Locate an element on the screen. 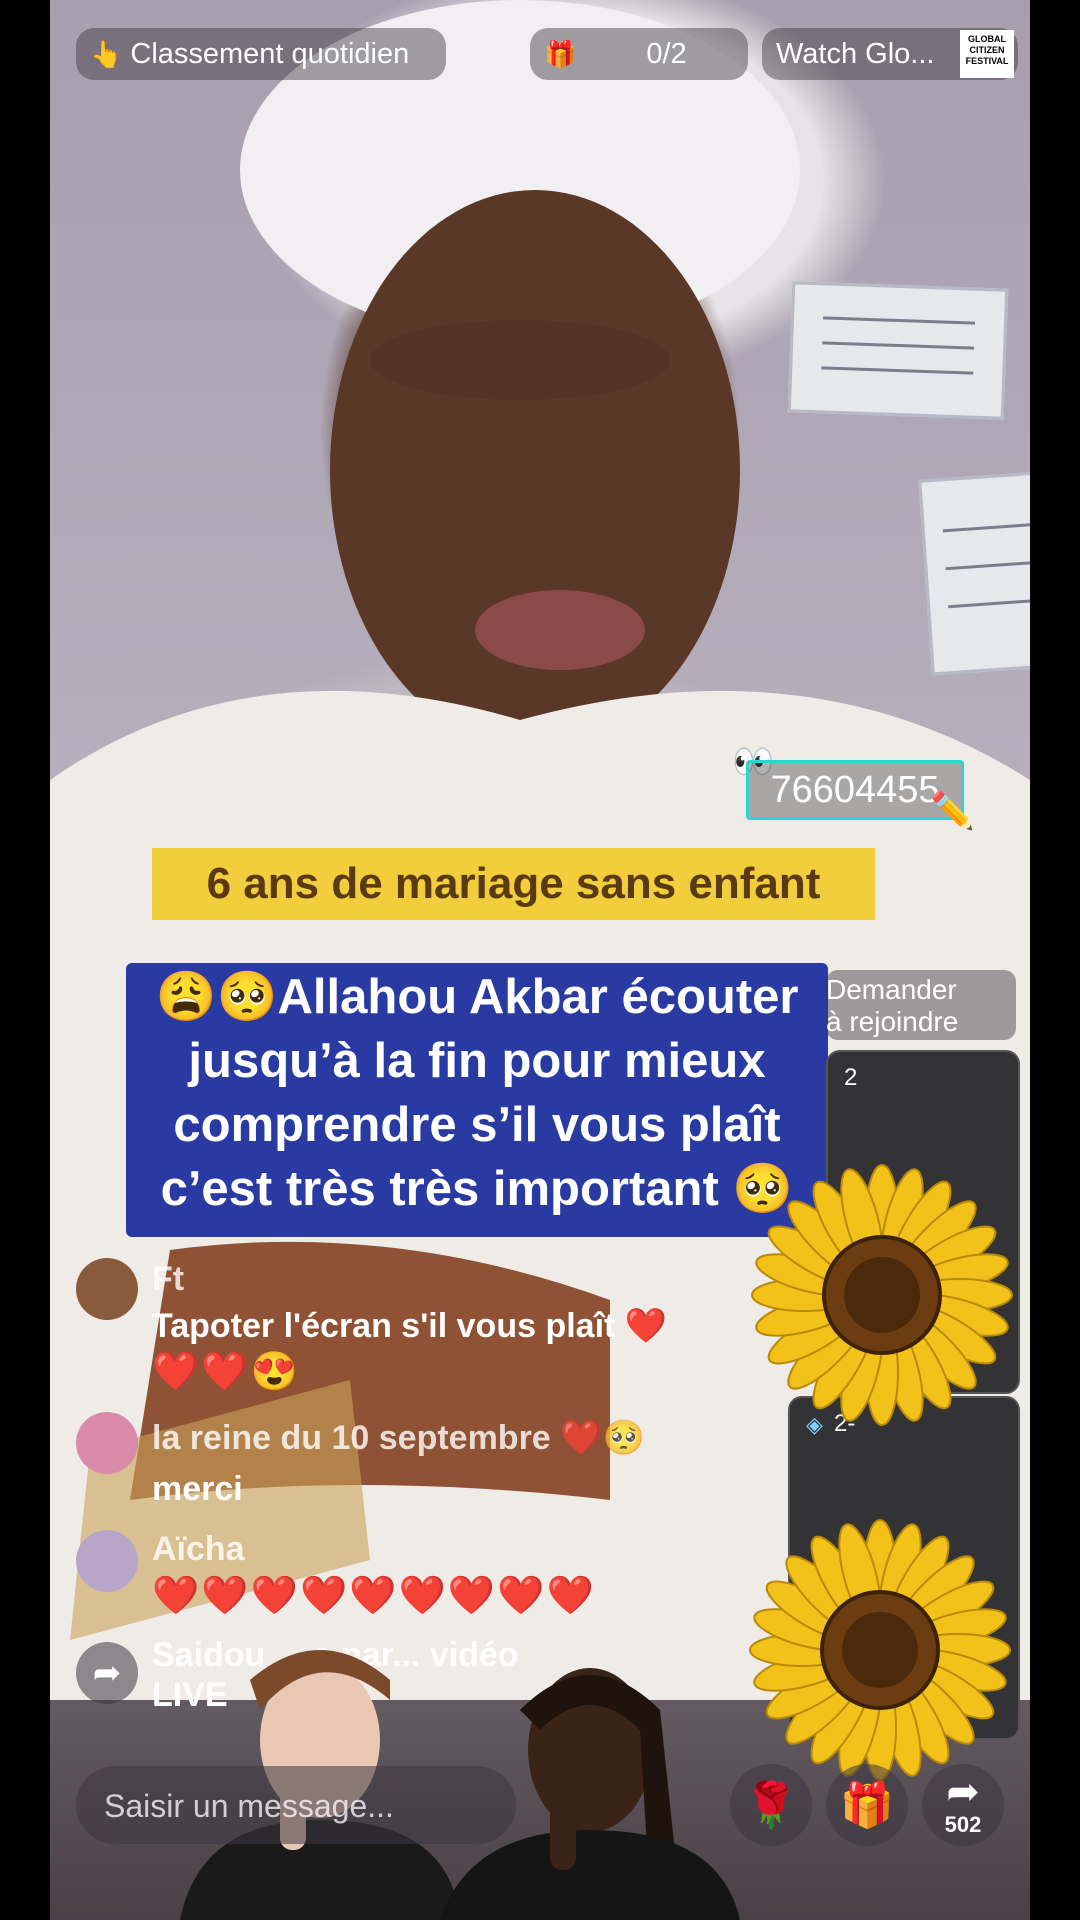  caption-line: comprendre s’il vous plaît is located at coordinates (477, 1125).